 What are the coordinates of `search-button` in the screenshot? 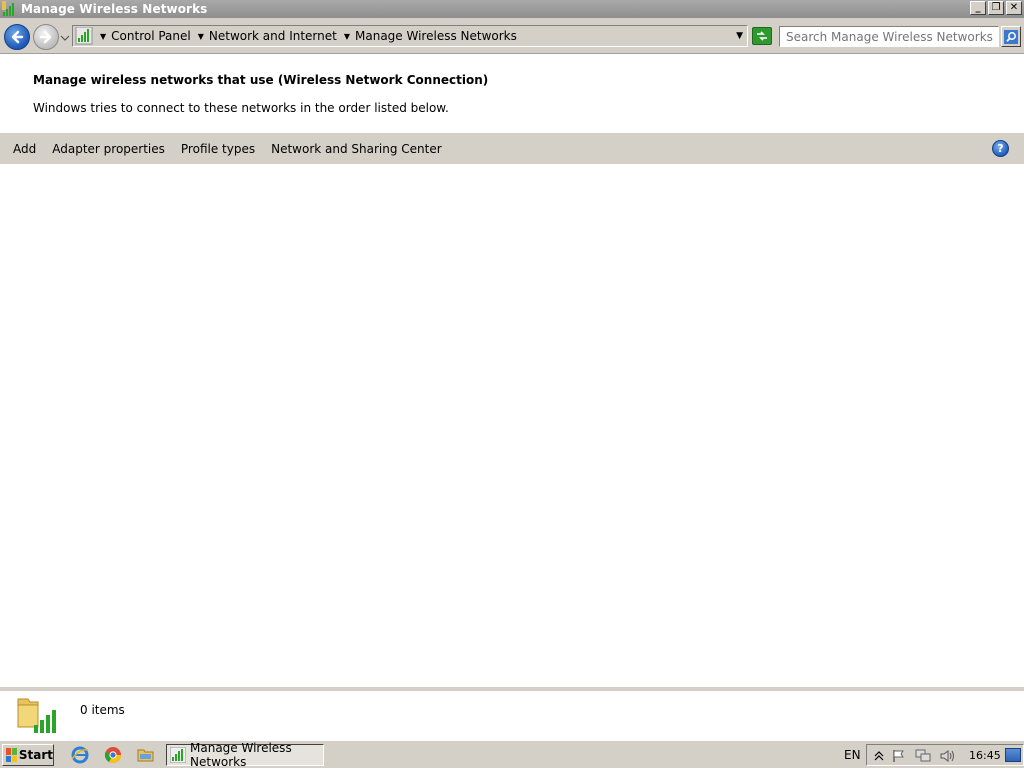 It's located at (1011, 36).